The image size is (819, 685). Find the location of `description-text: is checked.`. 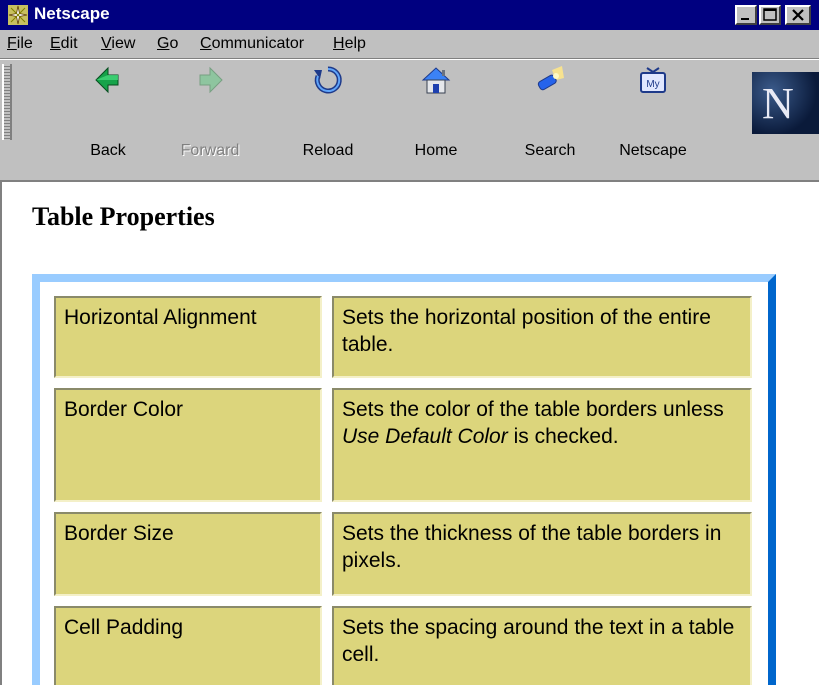

description-text: is checked. is located at coordinates (563, 436).